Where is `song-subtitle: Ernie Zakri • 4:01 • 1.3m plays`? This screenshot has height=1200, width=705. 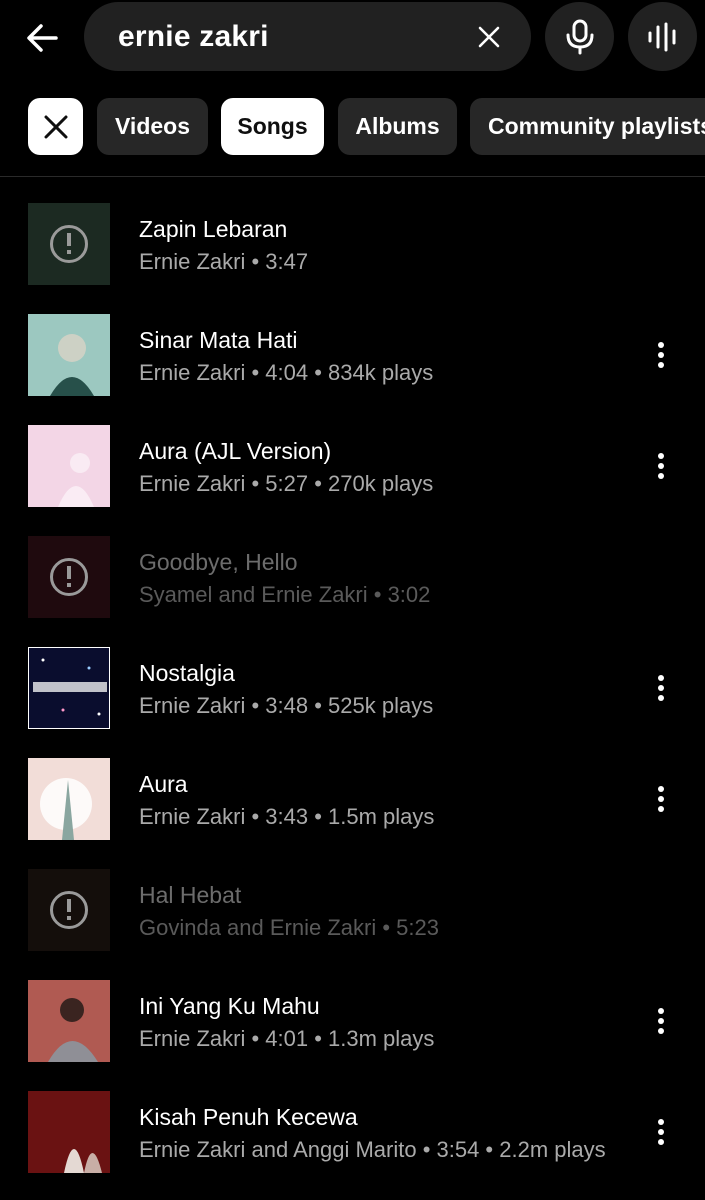 song-subtitle: Ernie Zakri • 4:01 • 1.3m plays is located at coordinates (287, 1038).